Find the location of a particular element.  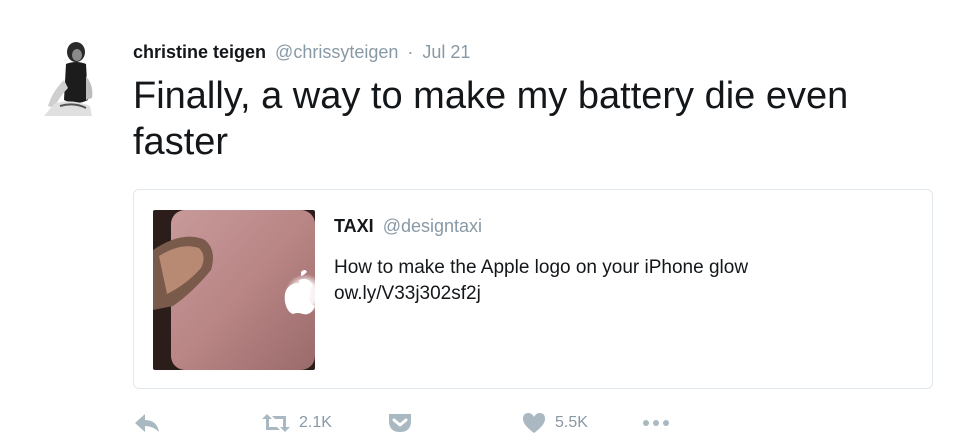

tweet-header: christine teigen @chrissyteigen · Jul 21 is located at coordinates (301, 52).